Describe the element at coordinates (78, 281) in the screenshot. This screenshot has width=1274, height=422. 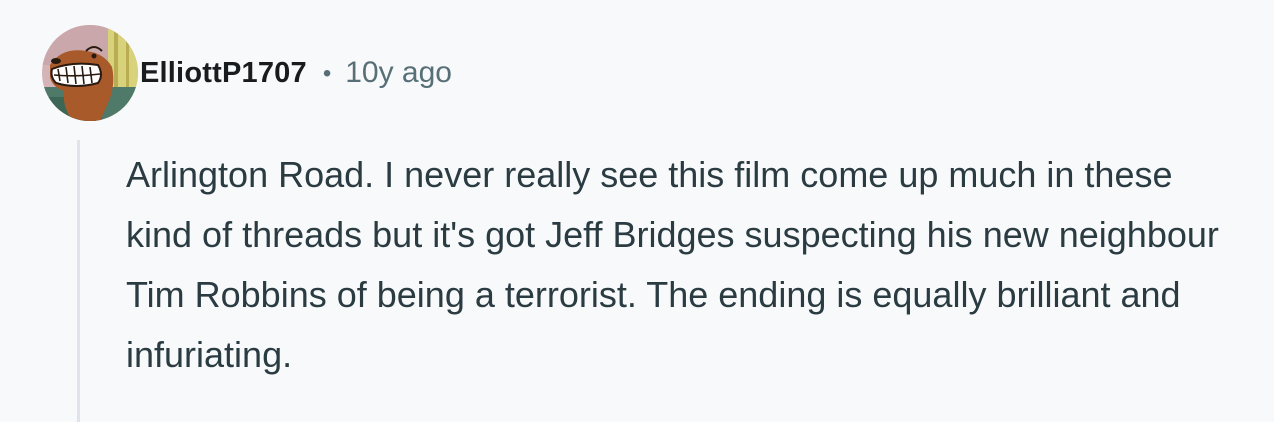
I see `thread-line` at that location.